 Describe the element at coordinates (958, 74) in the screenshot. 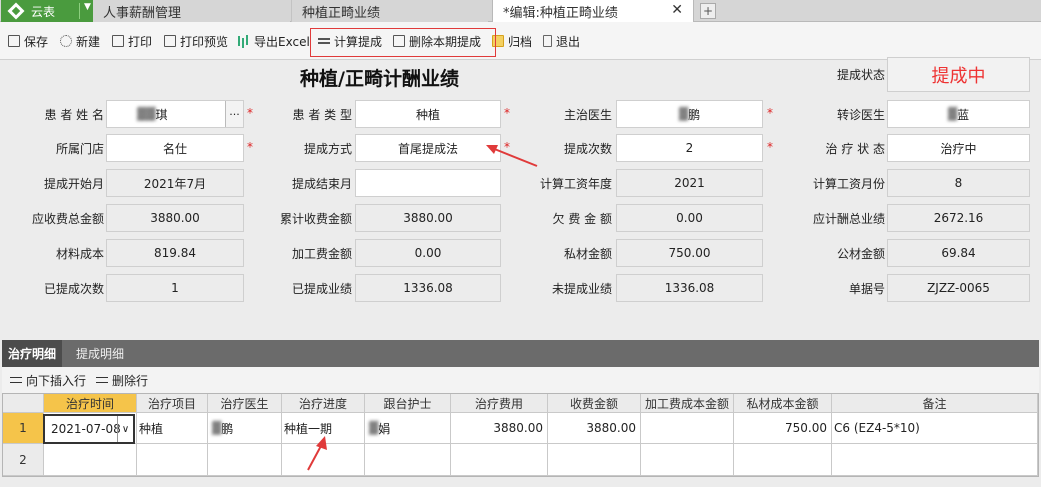

I see `status-value: 提成中` at that location.